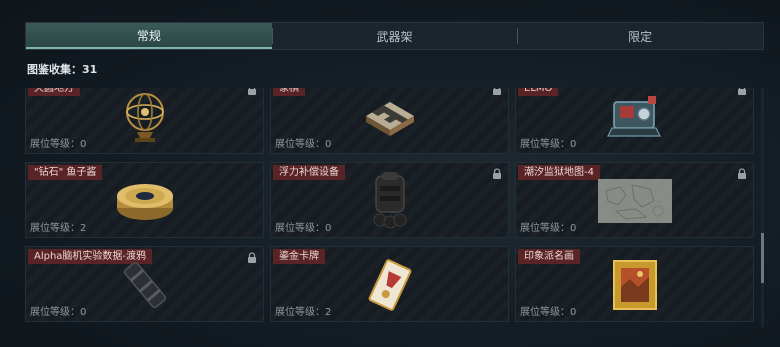 The width and height of the screenshot is (780, 347). I want to click on item-name: 鎏金卡牌, so click(299, 256).